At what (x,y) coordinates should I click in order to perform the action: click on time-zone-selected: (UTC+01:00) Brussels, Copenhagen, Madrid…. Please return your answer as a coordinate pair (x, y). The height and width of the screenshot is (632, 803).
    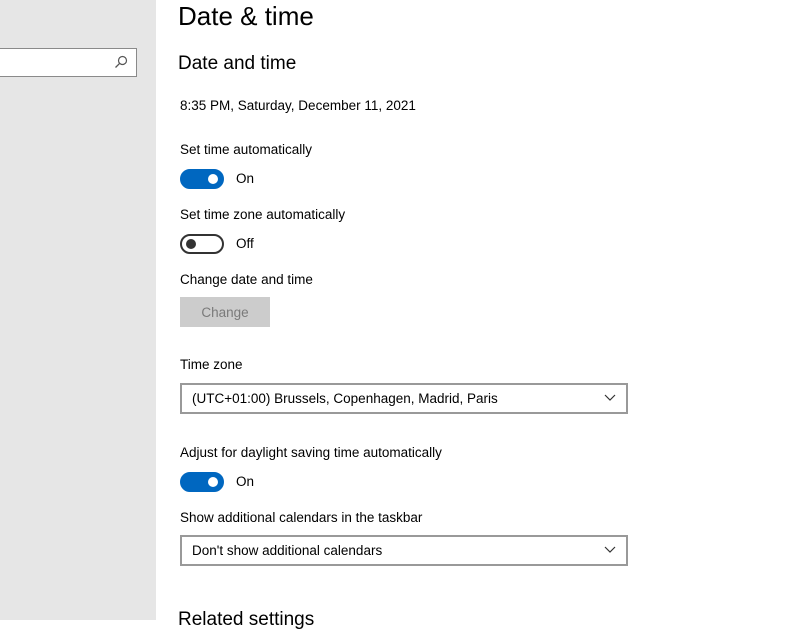
    Looking at the image, I should click on (345, 398).